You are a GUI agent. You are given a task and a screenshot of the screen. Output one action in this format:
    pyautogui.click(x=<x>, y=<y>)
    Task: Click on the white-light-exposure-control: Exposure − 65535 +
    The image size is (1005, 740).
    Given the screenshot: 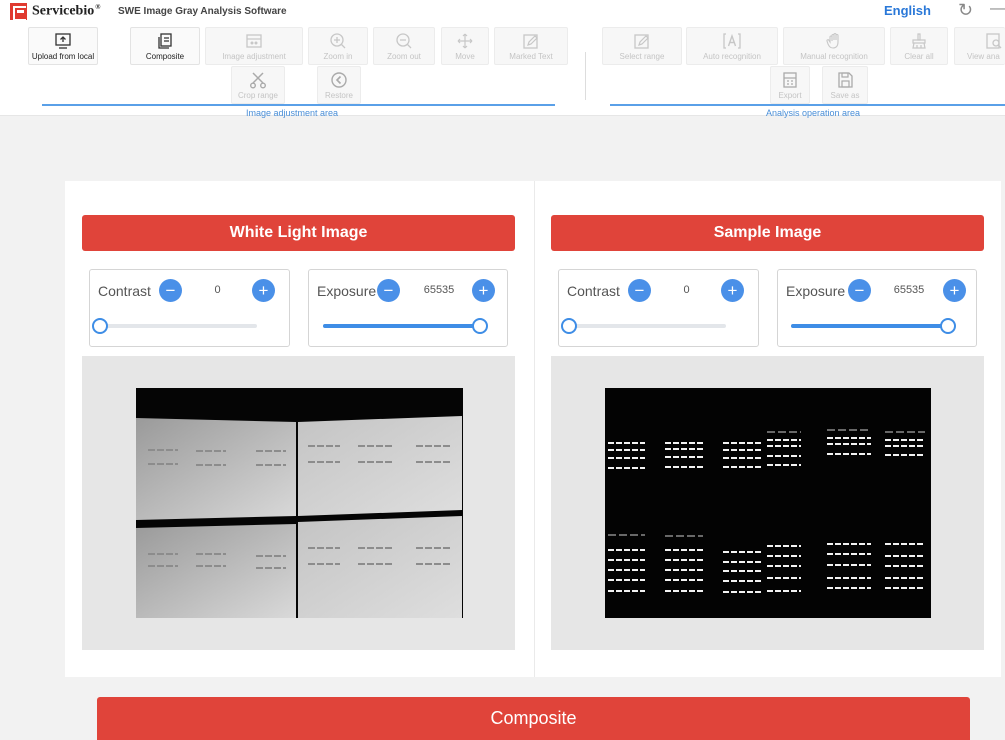 What is the action you would take?
    pyautogui.click(x=408, y=308)
    